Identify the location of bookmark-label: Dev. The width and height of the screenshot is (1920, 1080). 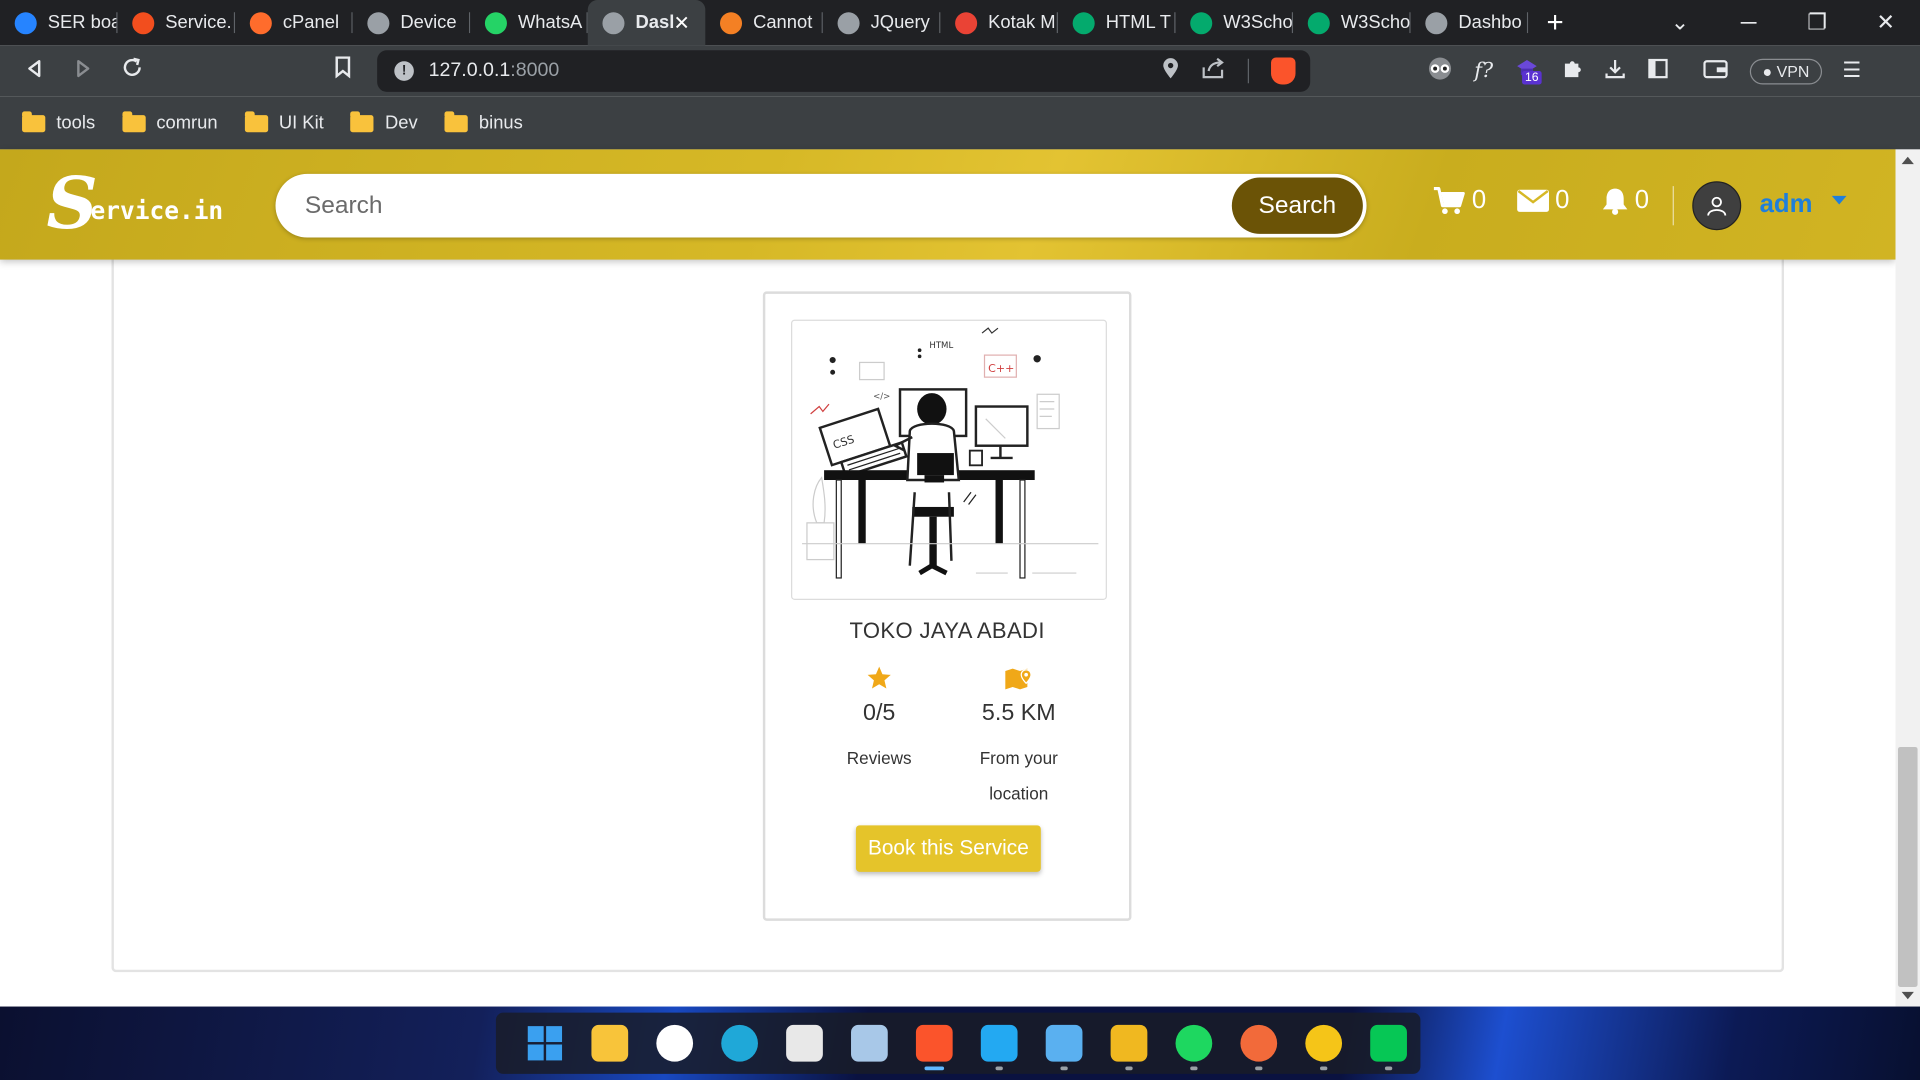
(401, 123).